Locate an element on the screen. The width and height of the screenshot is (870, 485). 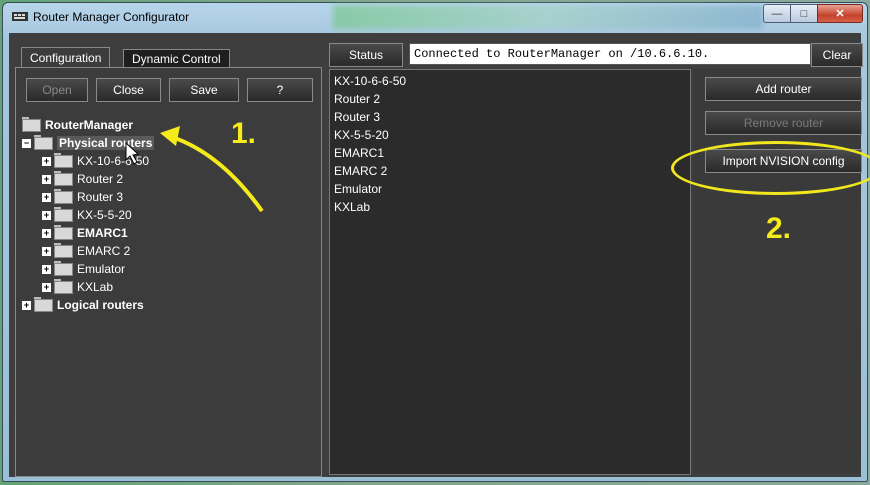
minimize-button: — is located at coordinates (777, 13).